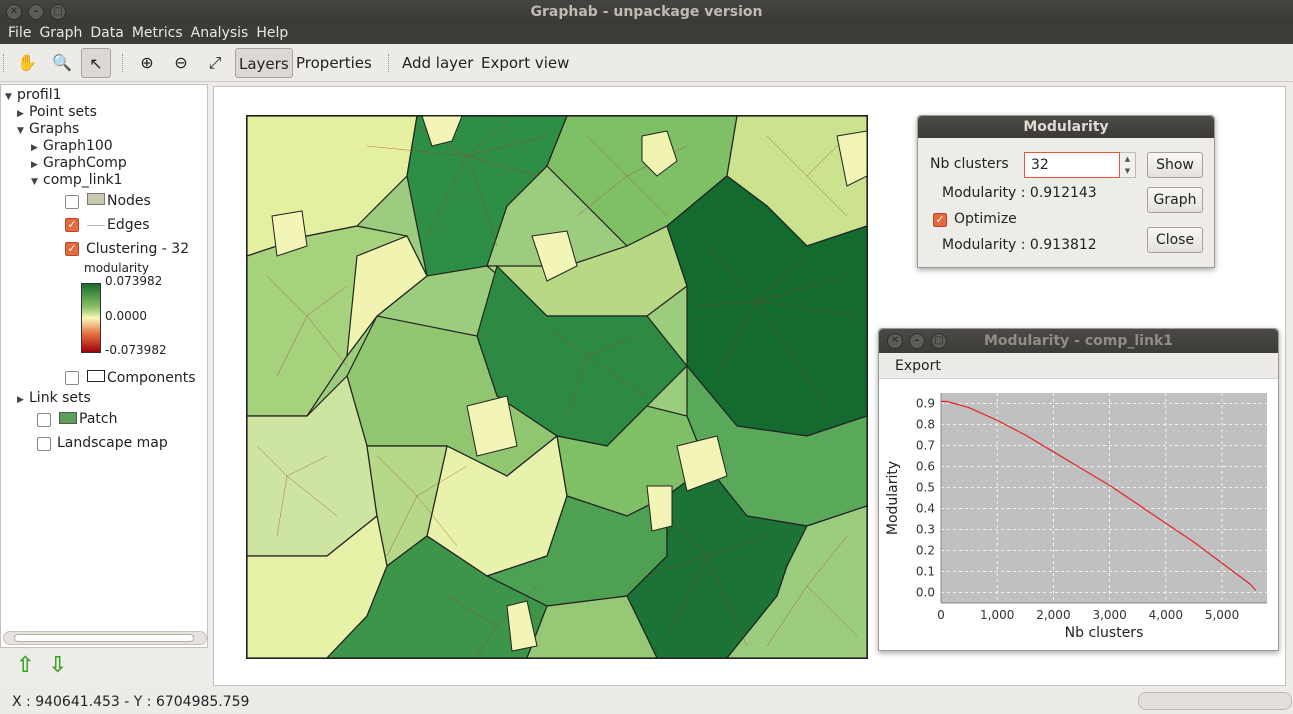 The width and height of the screenshot is (1293, 714). Describe the element at coordinates (1066, 127) in the screenshot. I see `modularity-dialog-title: Modularity` at that location.